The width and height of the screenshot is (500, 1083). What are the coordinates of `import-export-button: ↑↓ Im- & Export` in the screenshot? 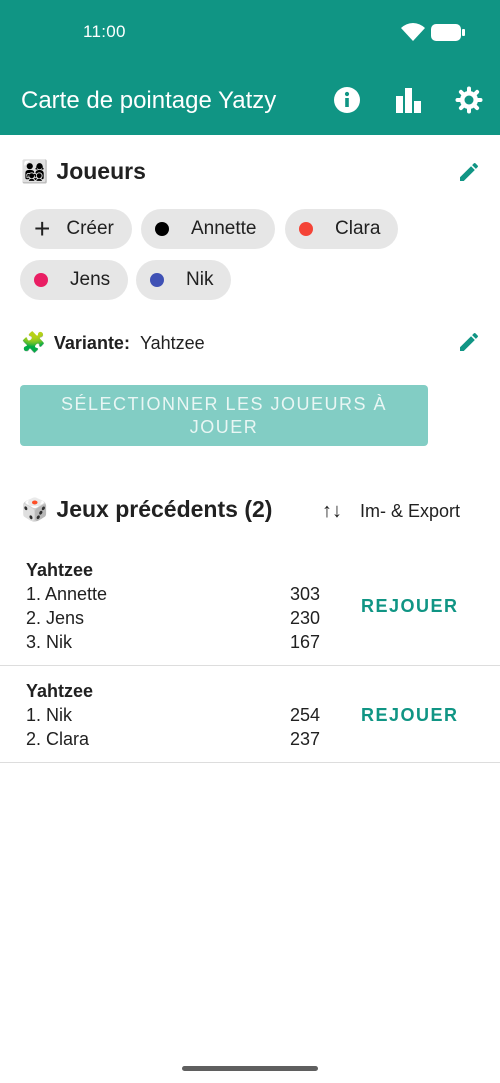 It's located at (391, 511).